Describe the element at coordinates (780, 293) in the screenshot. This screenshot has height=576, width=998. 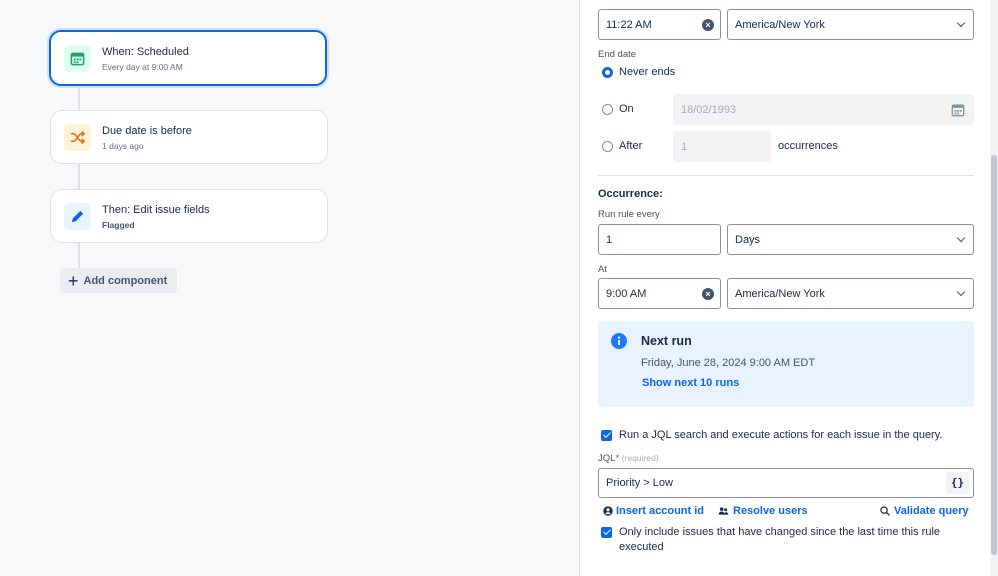
I see `at-timezone-value: America/New York` at that location.